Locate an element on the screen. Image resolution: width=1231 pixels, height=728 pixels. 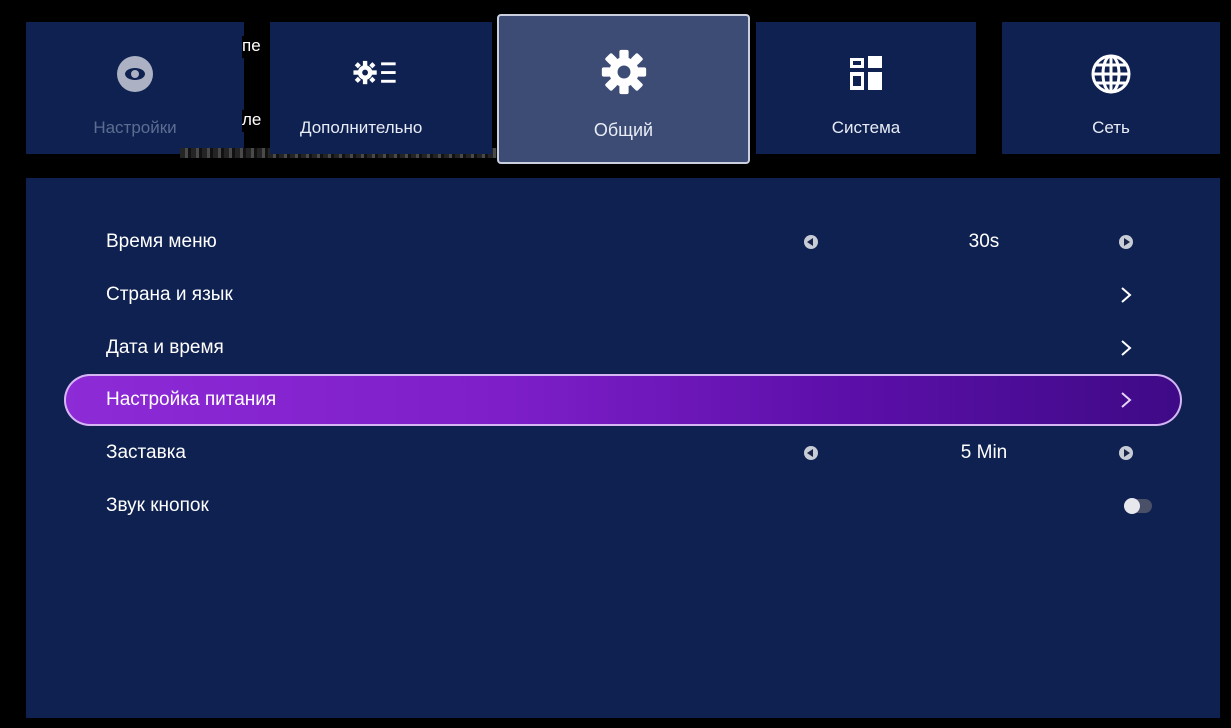
tab-settings: Настройки is located at coordinates (135, 88).